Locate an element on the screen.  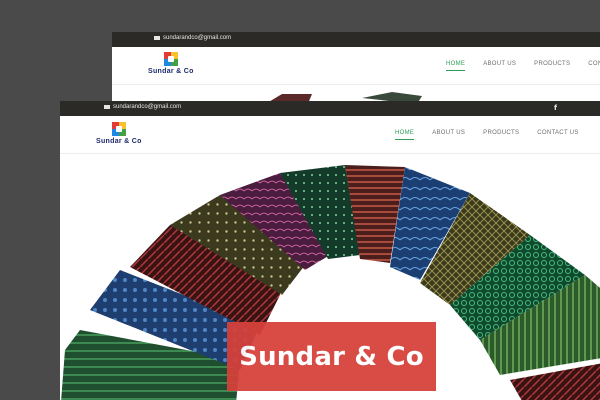
hero-title: Sundar & Co is located at coordinates (331, 356).